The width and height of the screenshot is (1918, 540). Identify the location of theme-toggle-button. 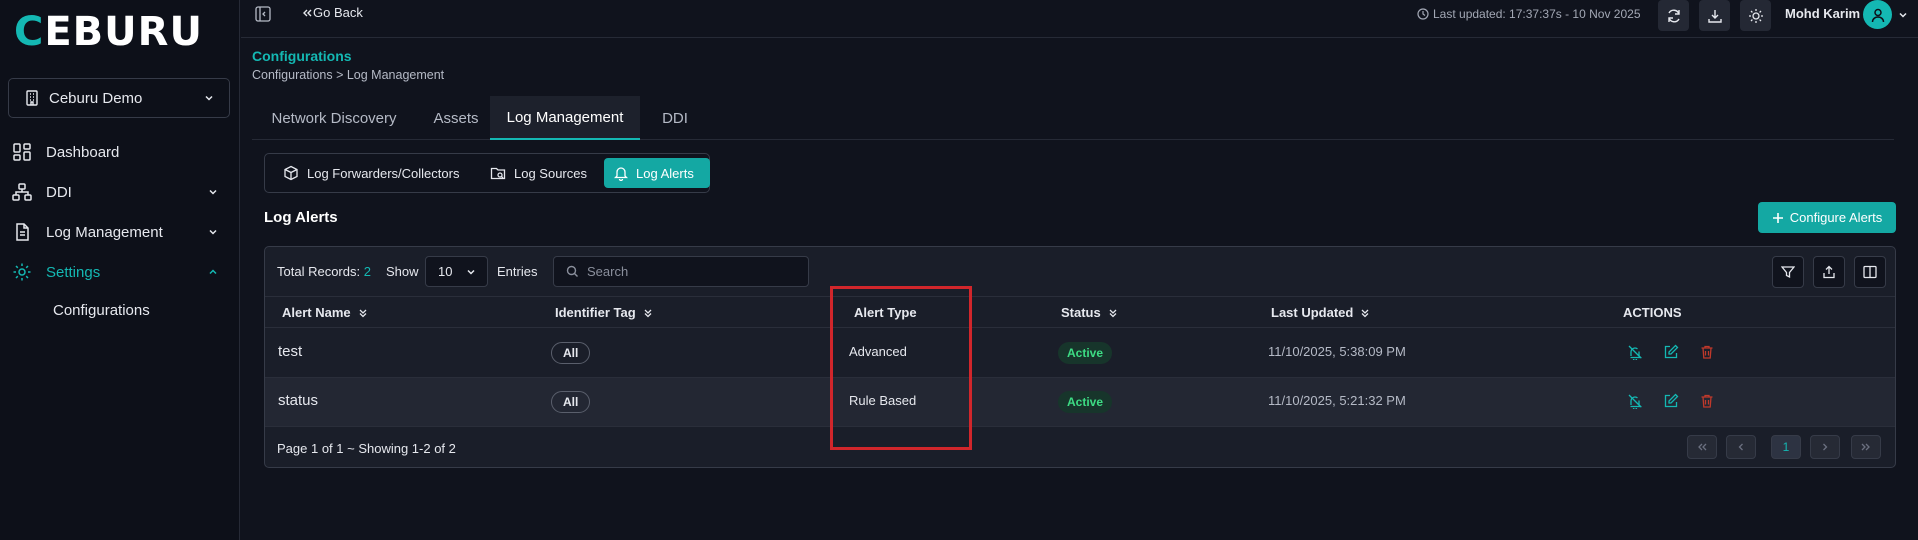
(1755, 15).